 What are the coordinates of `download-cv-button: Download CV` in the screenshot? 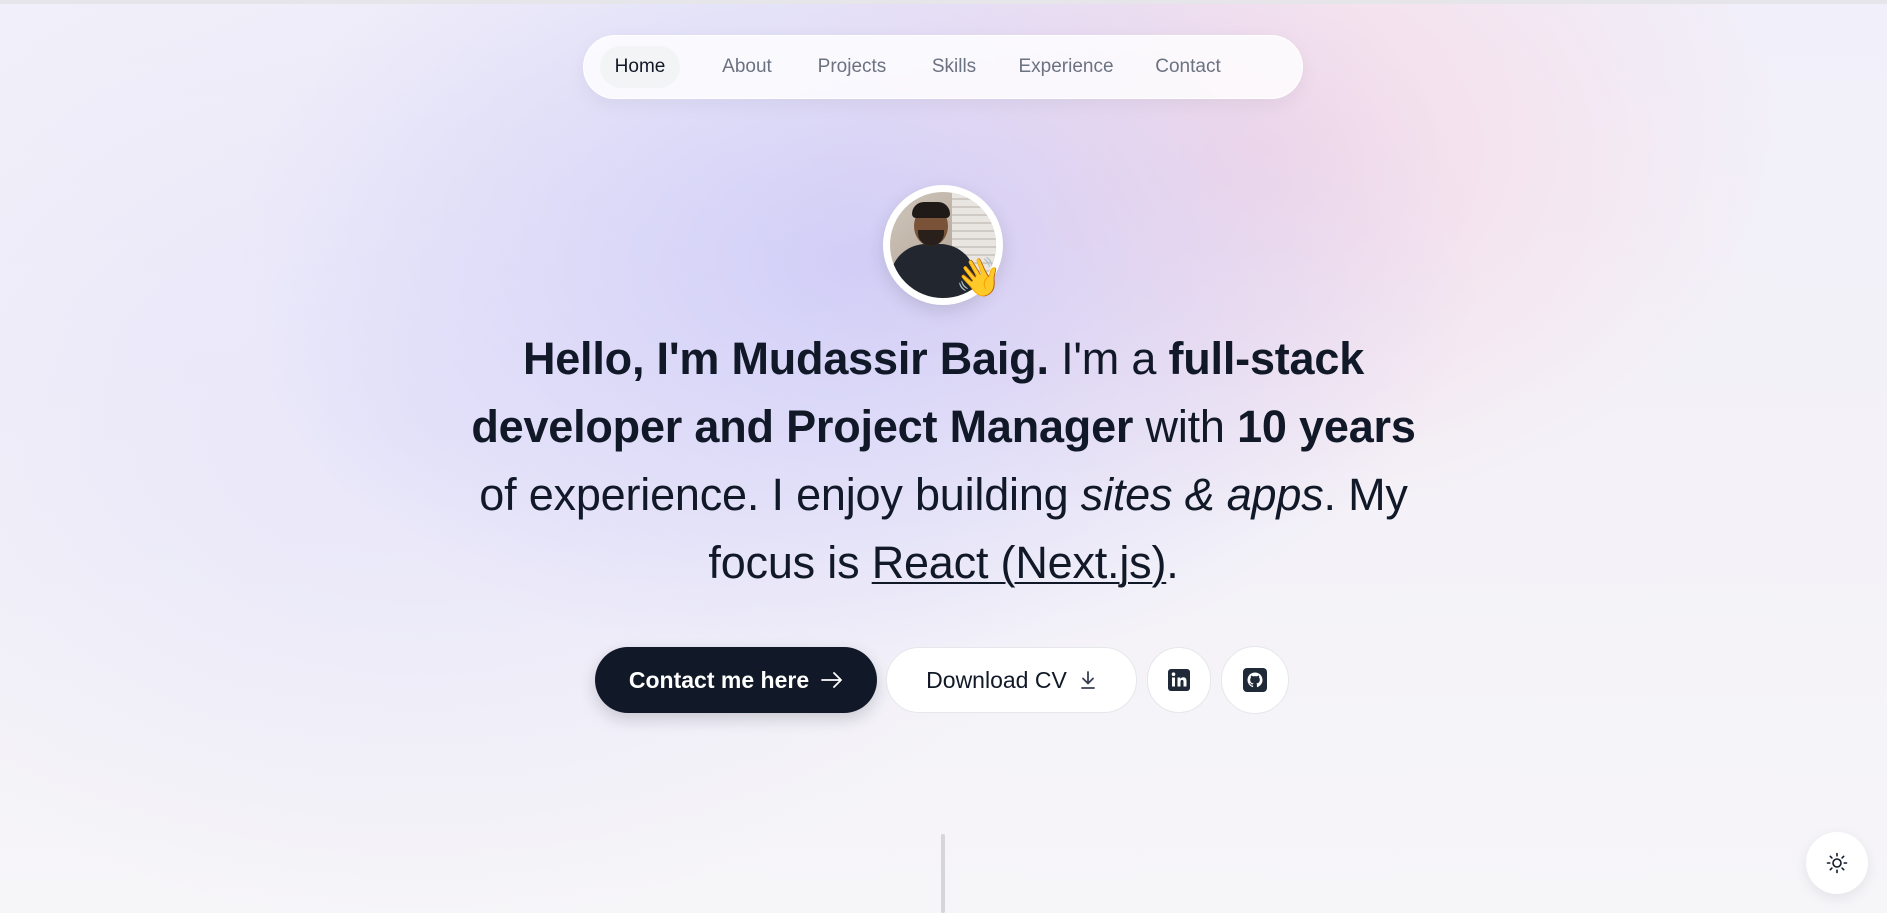 It's located at (1011, 680).